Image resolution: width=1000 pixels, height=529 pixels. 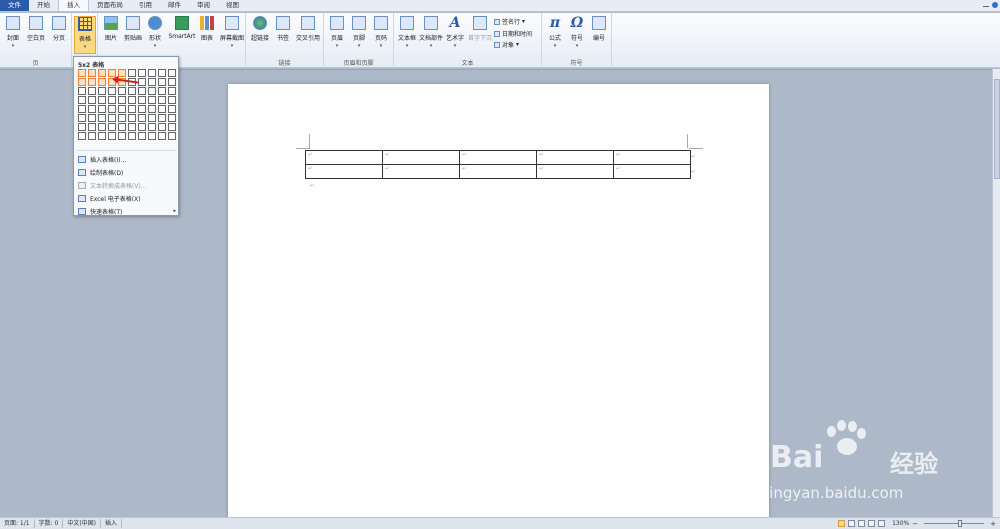 What do you see at coordinates (431, 32) in the screenshot?
I see `quick-parts-button: 文档部件 ▾` at bounding box center [431, 32].